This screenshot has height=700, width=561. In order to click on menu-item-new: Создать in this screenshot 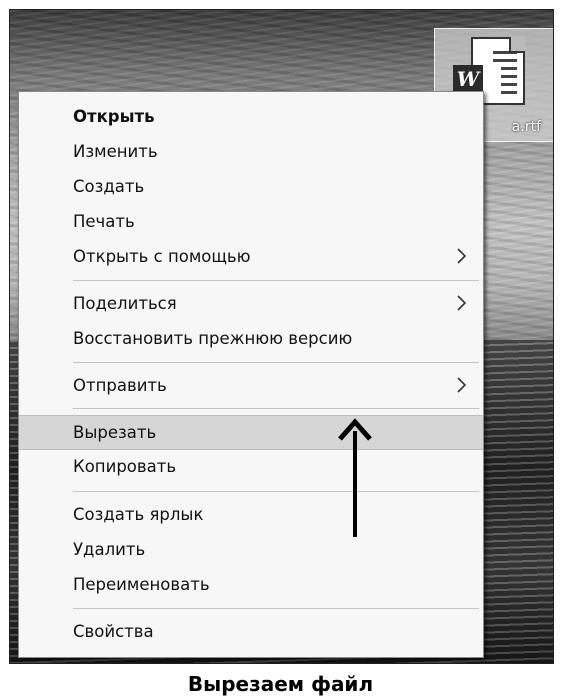, I will do `click(251, 186)`.